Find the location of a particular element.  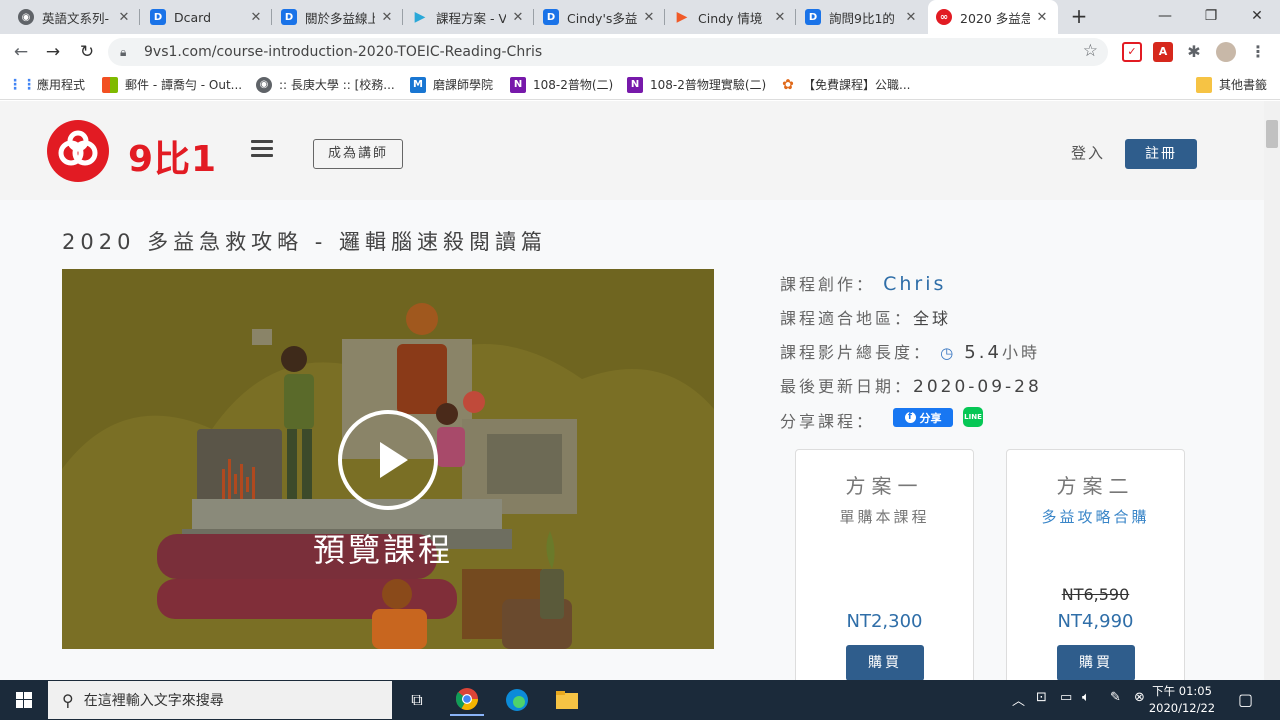

profile-avatar is located at coordinates (1226, 52).